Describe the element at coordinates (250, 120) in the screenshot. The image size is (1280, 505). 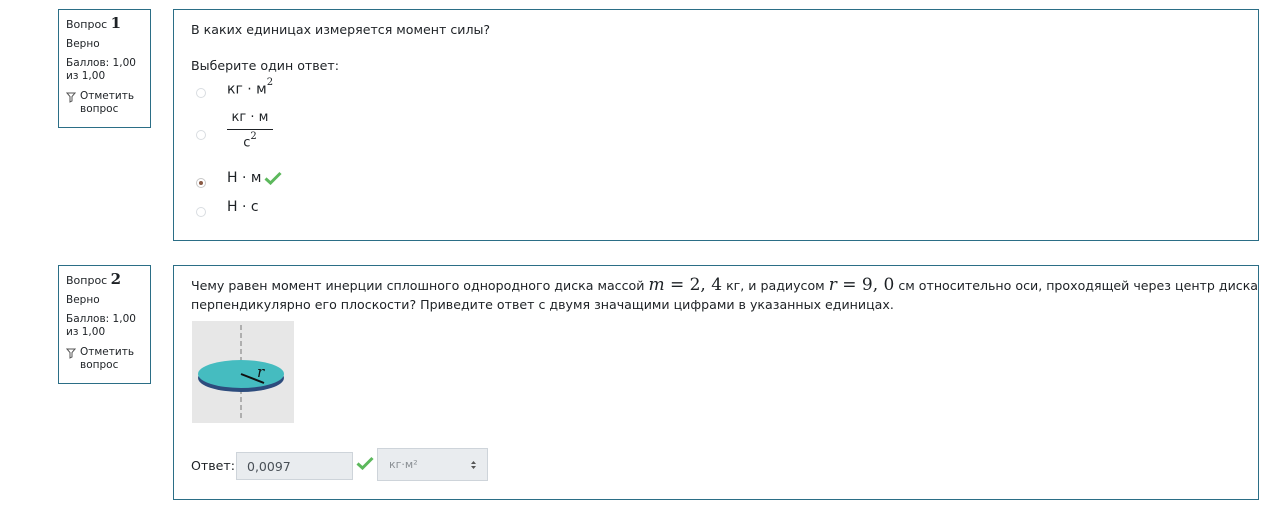
I see `fraction-numerator: кг · м` at that location.